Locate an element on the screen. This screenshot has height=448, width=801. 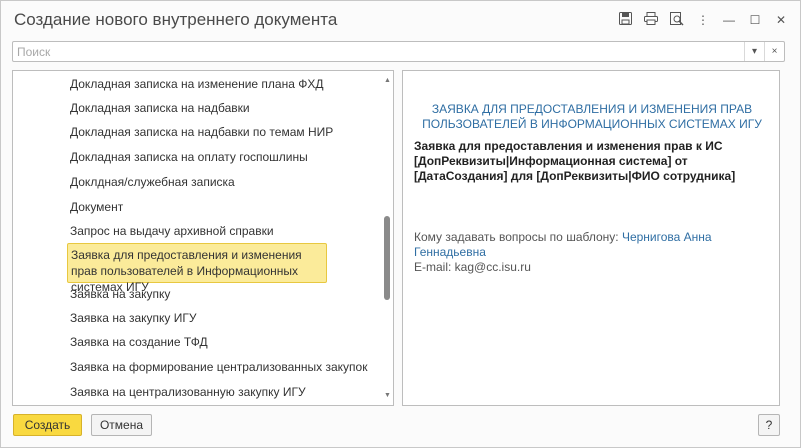
print-button is located at coordinates (651, 20).